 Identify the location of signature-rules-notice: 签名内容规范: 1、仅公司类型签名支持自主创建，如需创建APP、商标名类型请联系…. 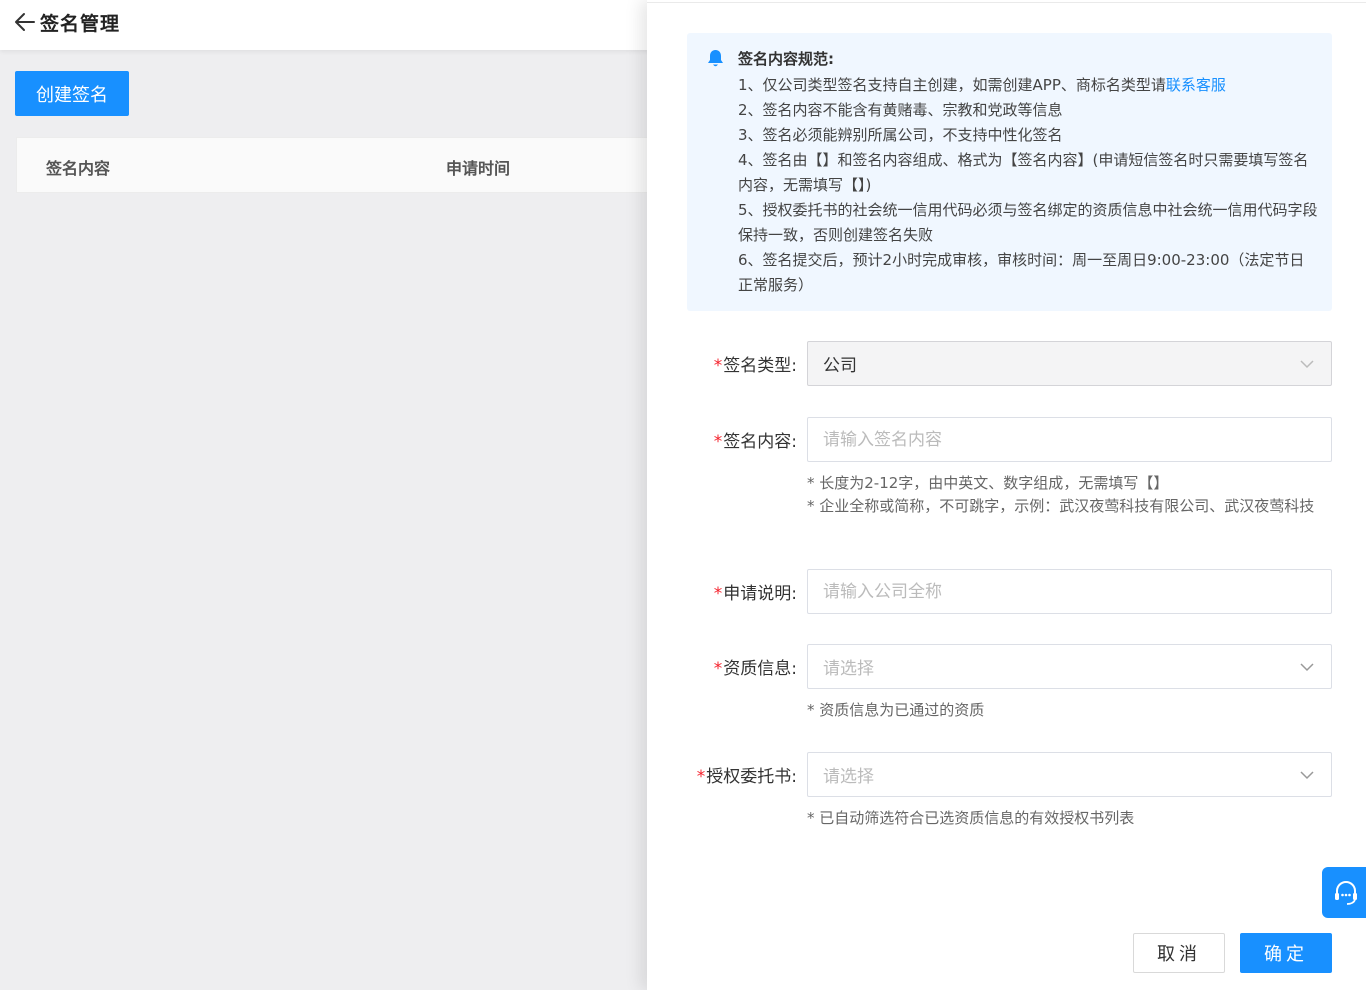
(1009, 172).